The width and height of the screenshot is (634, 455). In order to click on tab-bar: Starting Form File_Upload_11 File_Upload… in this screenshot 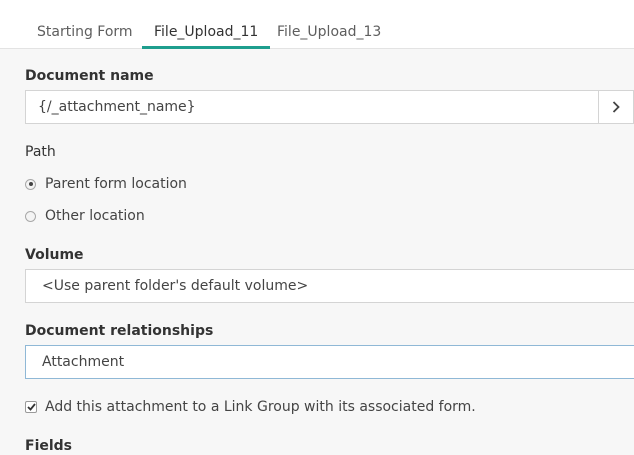, I will do `click(317, 24)`.